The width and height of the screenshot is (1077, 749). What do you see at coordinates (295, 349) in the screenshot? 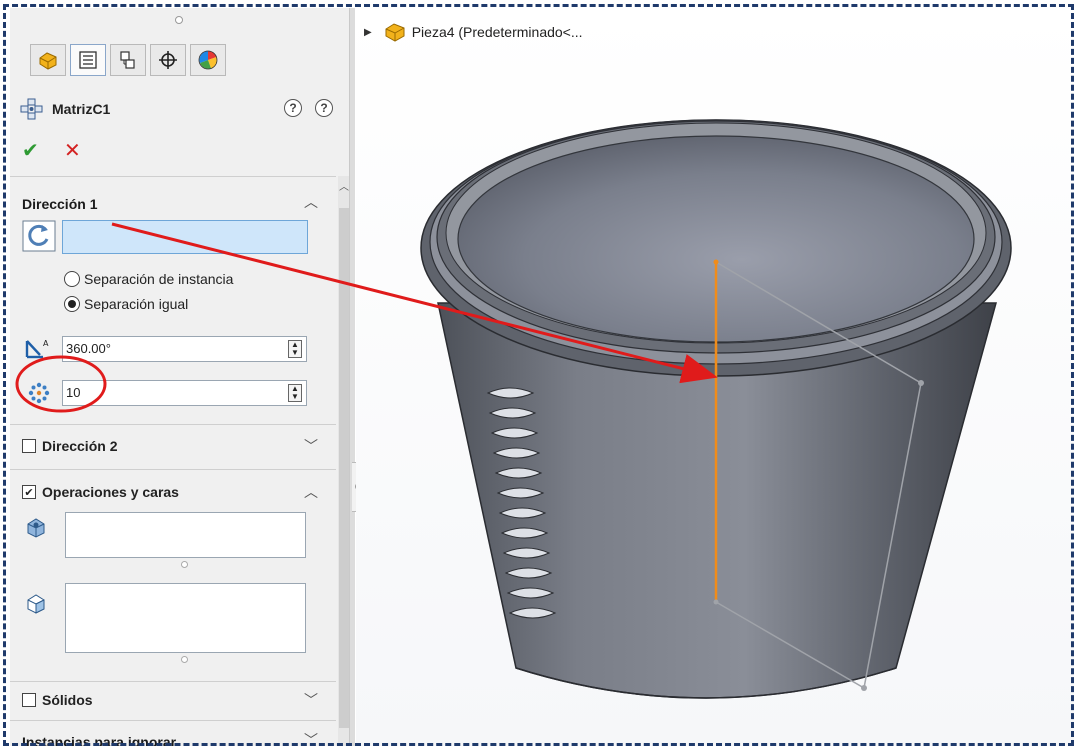
I see `angle-spinner: ▲ ▼` at bounding box center [295, 349].